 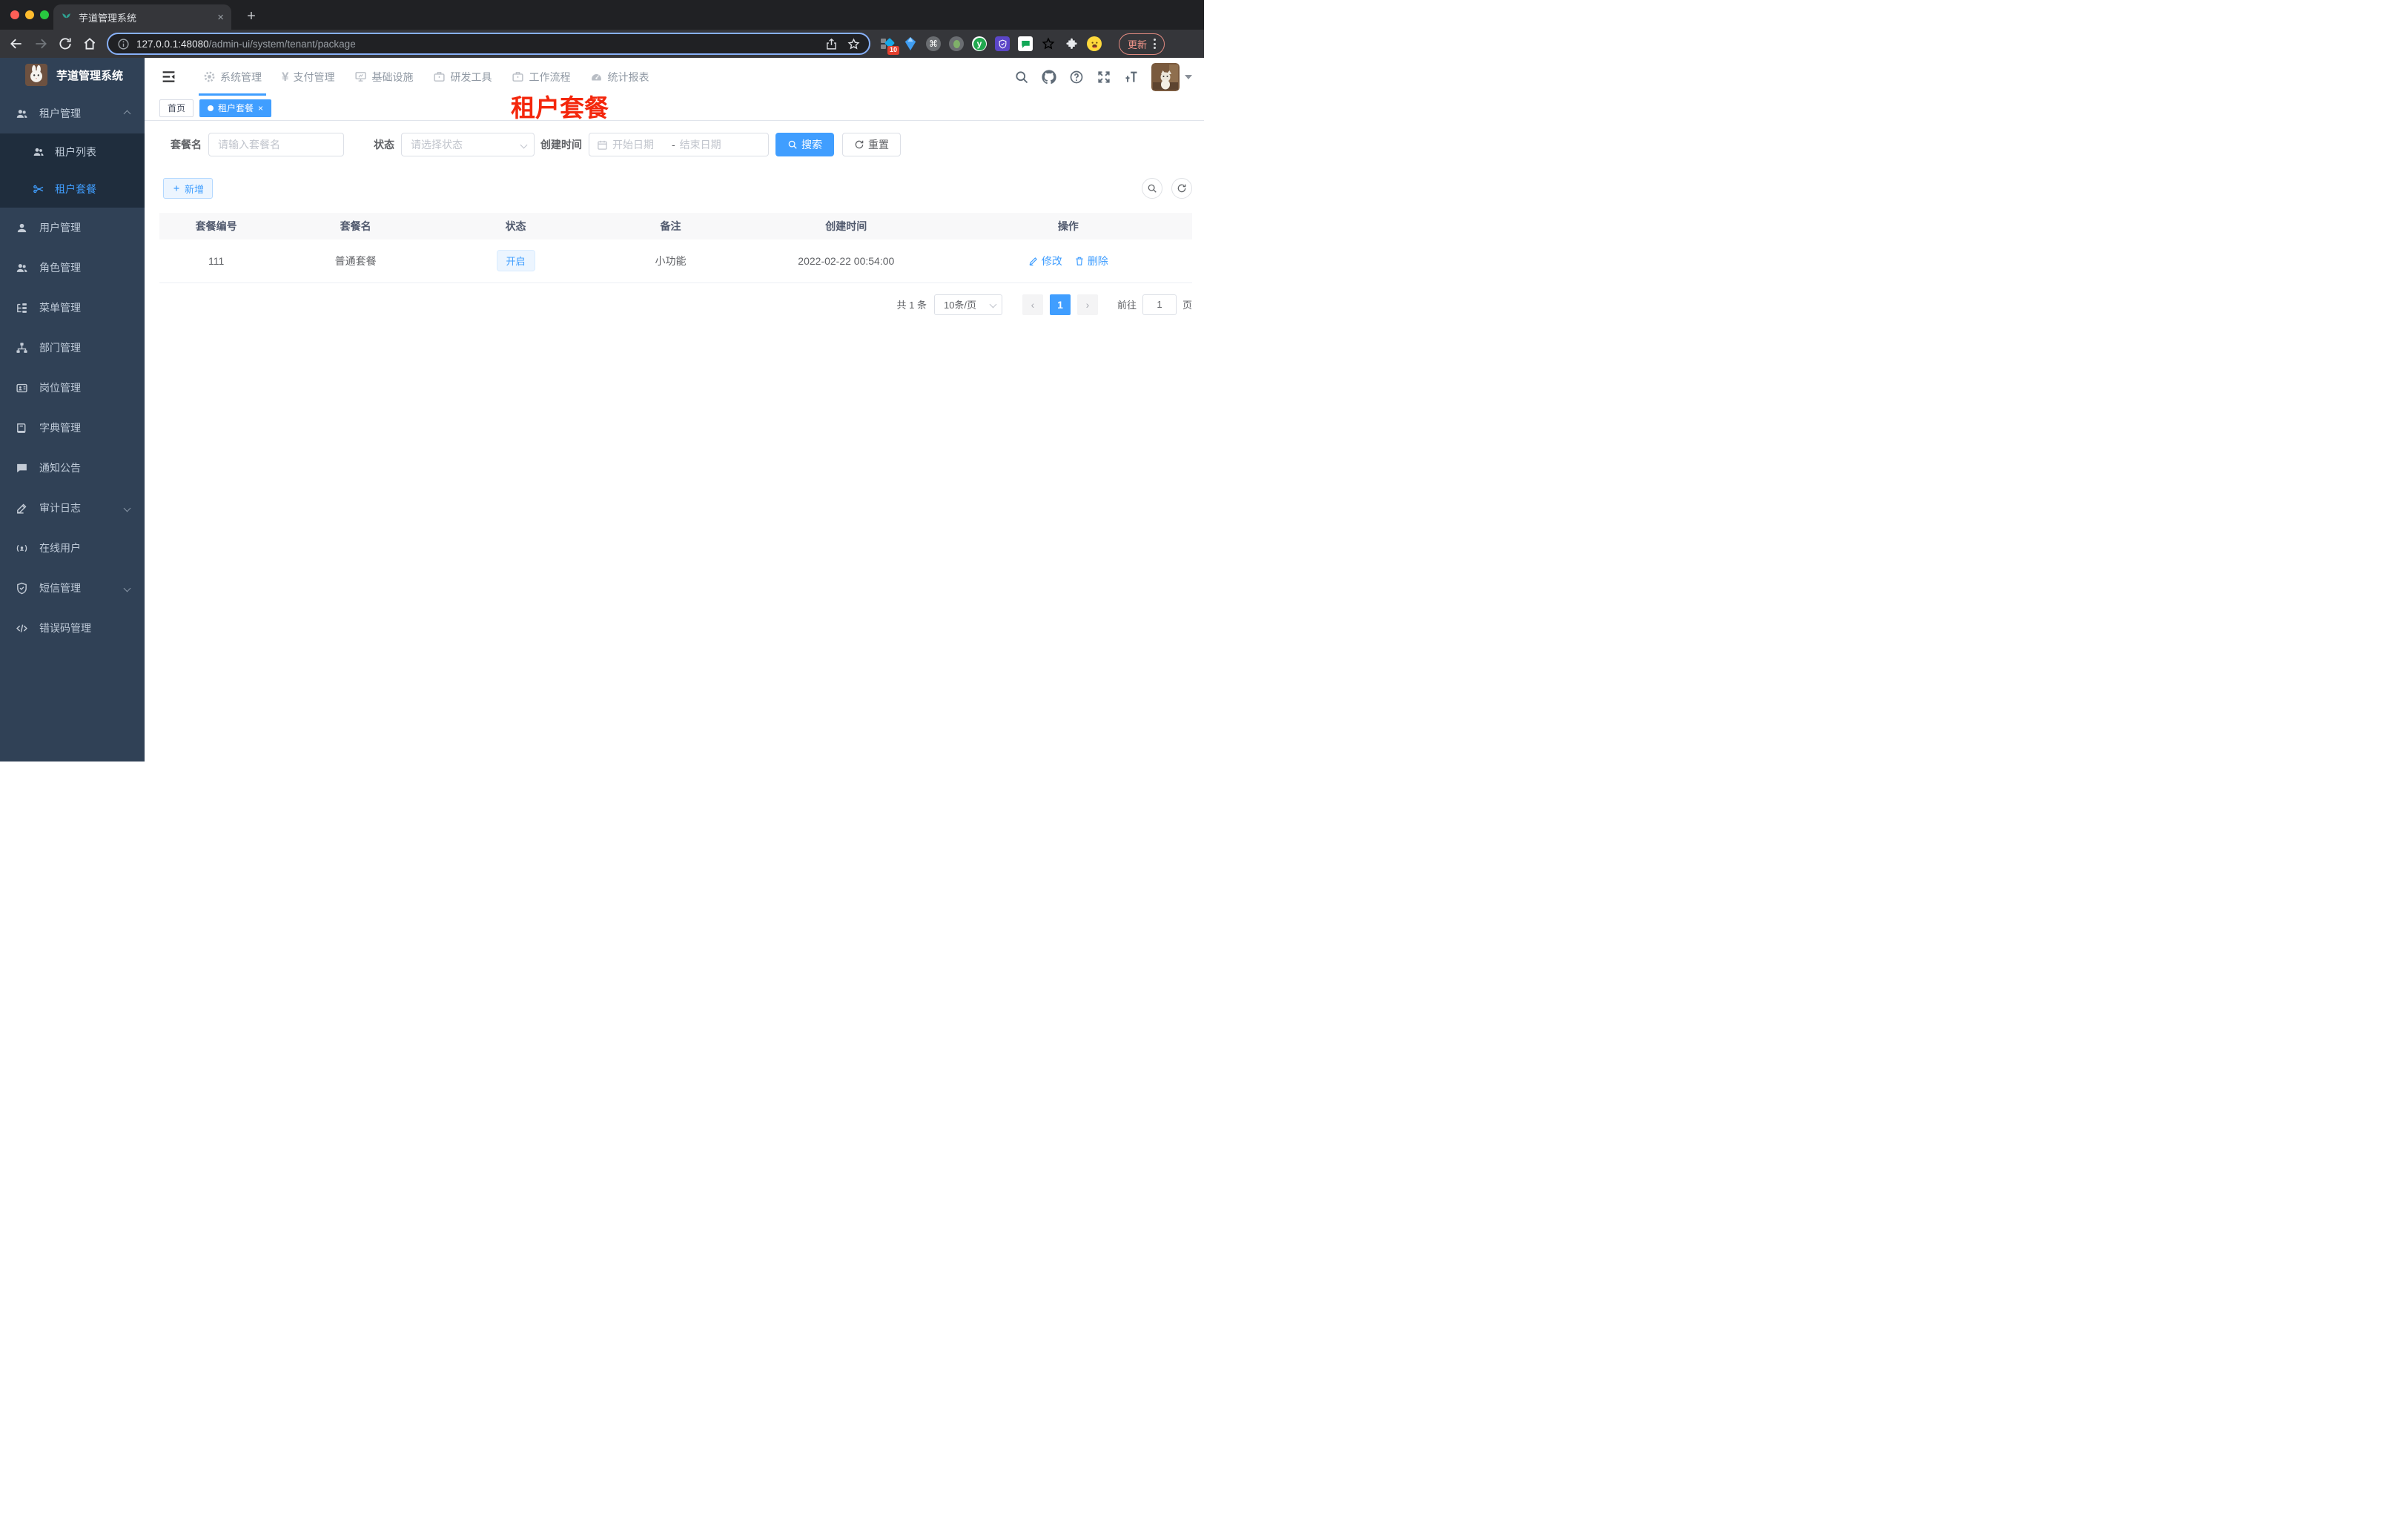 What do you see at coordinates (619, 77) in the screenshot?
I see `nav-item-reports: 统计报表` at bounding box center [619, 77].